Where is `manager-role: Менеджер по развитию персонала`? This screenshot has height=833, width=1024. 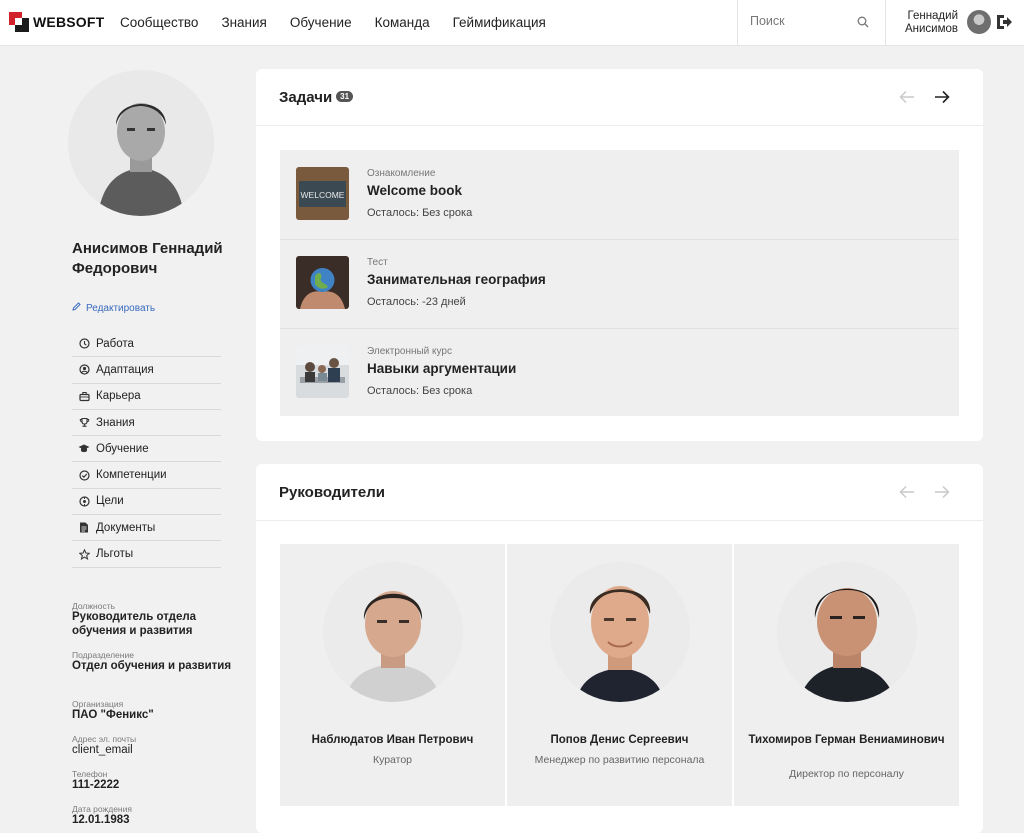 manager-role: Менеджер по развитию персонала is located at coordinates (619, 760).